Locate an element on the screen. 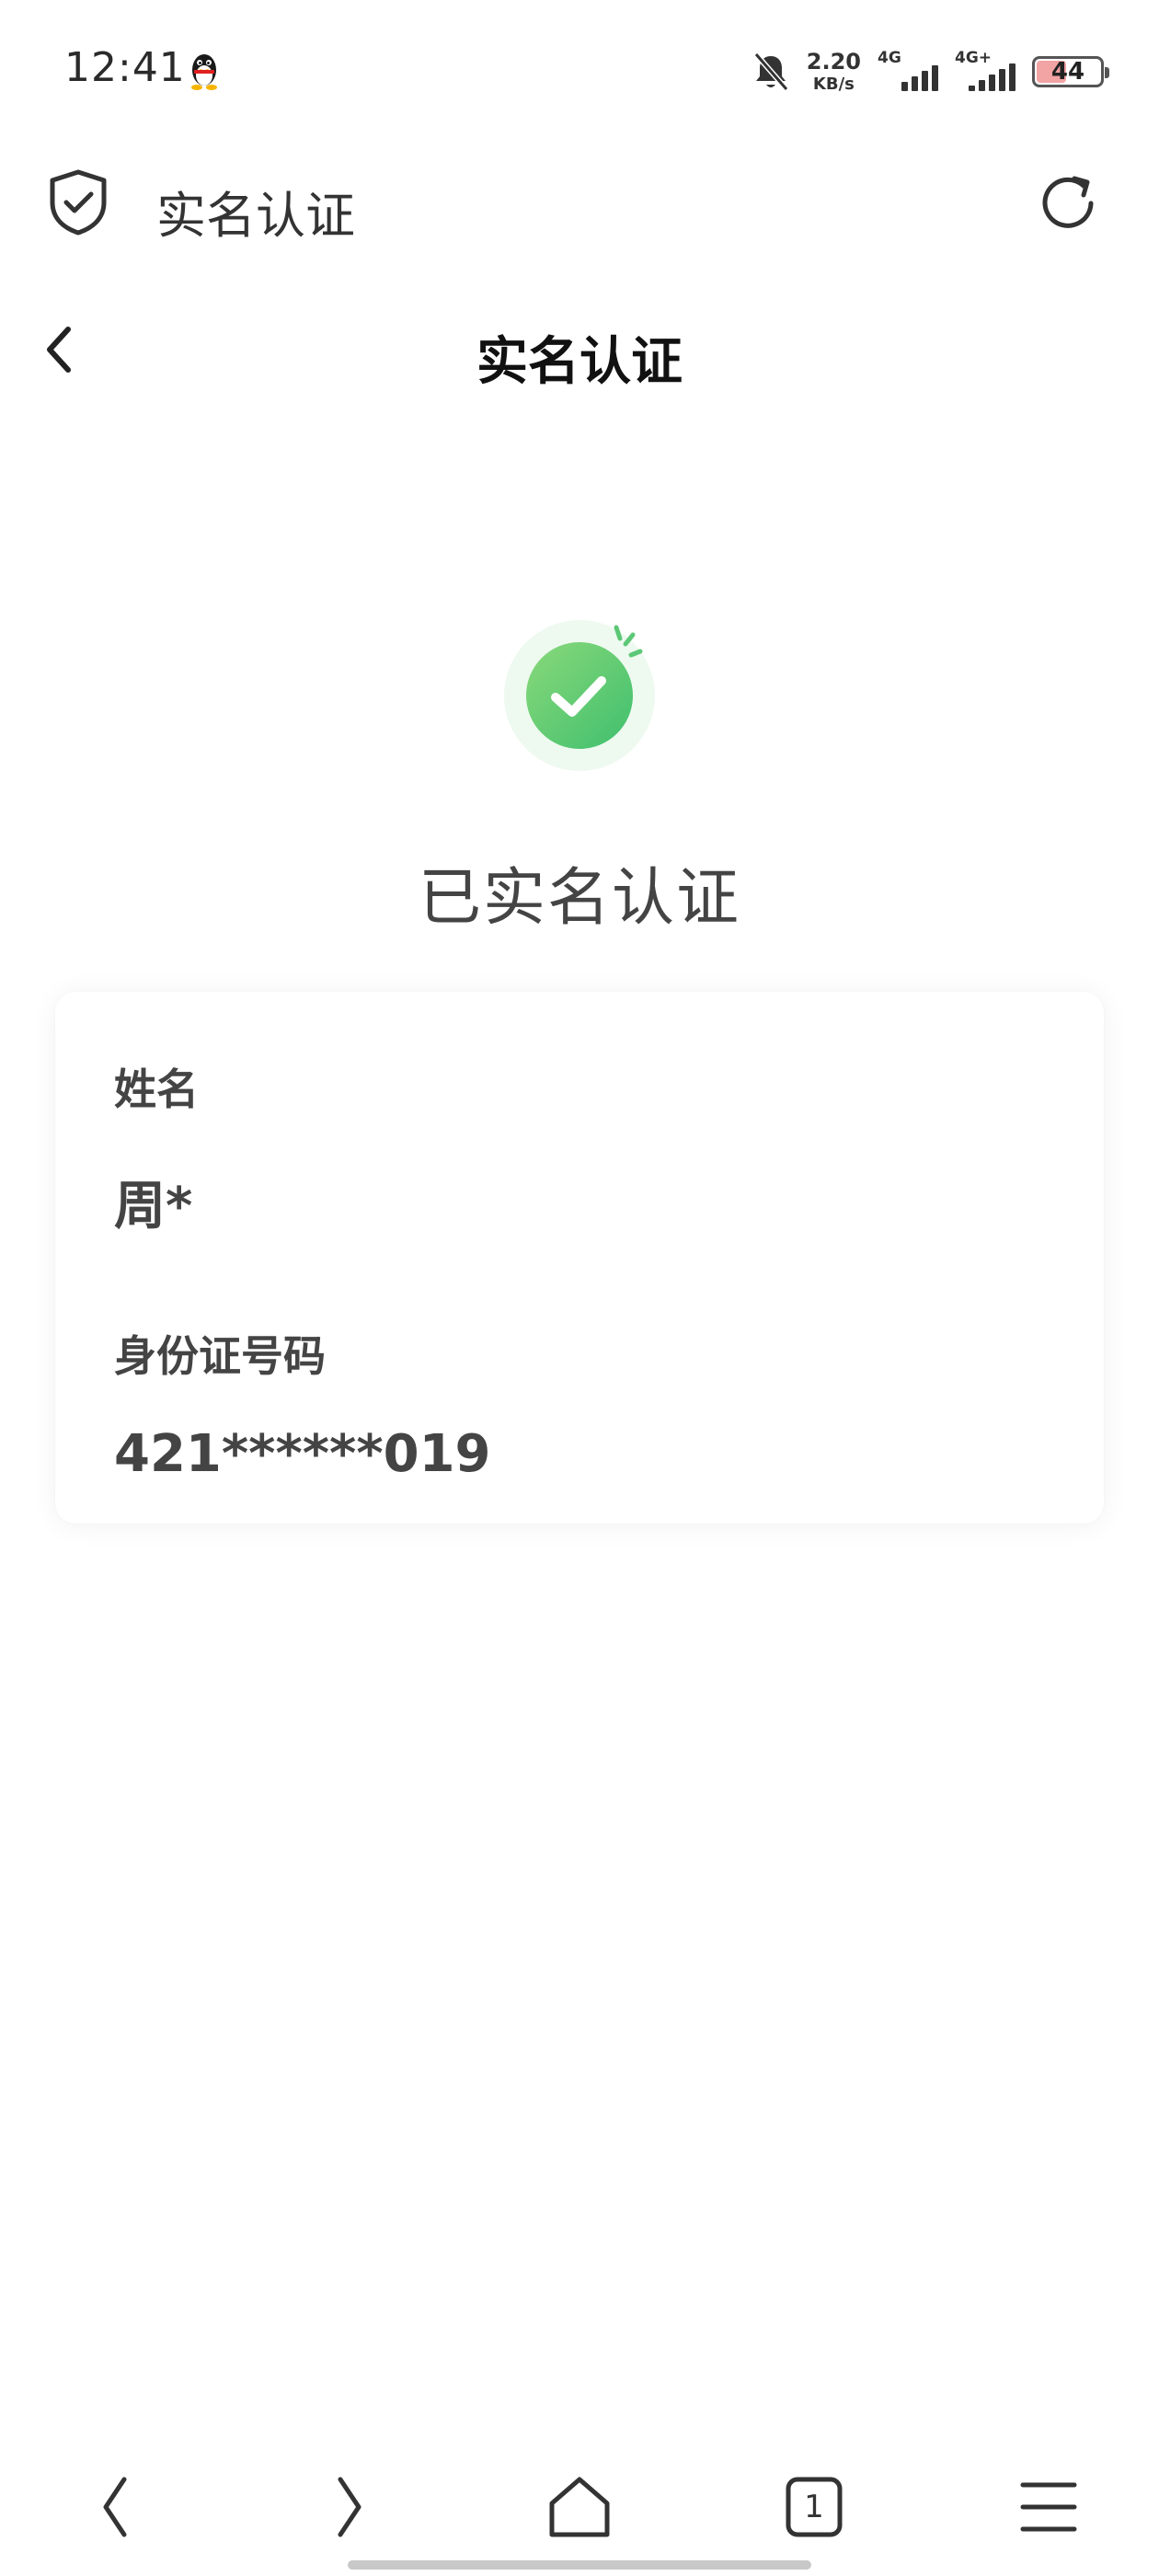  mute-bell-icon is located at coordinates (771, 71).